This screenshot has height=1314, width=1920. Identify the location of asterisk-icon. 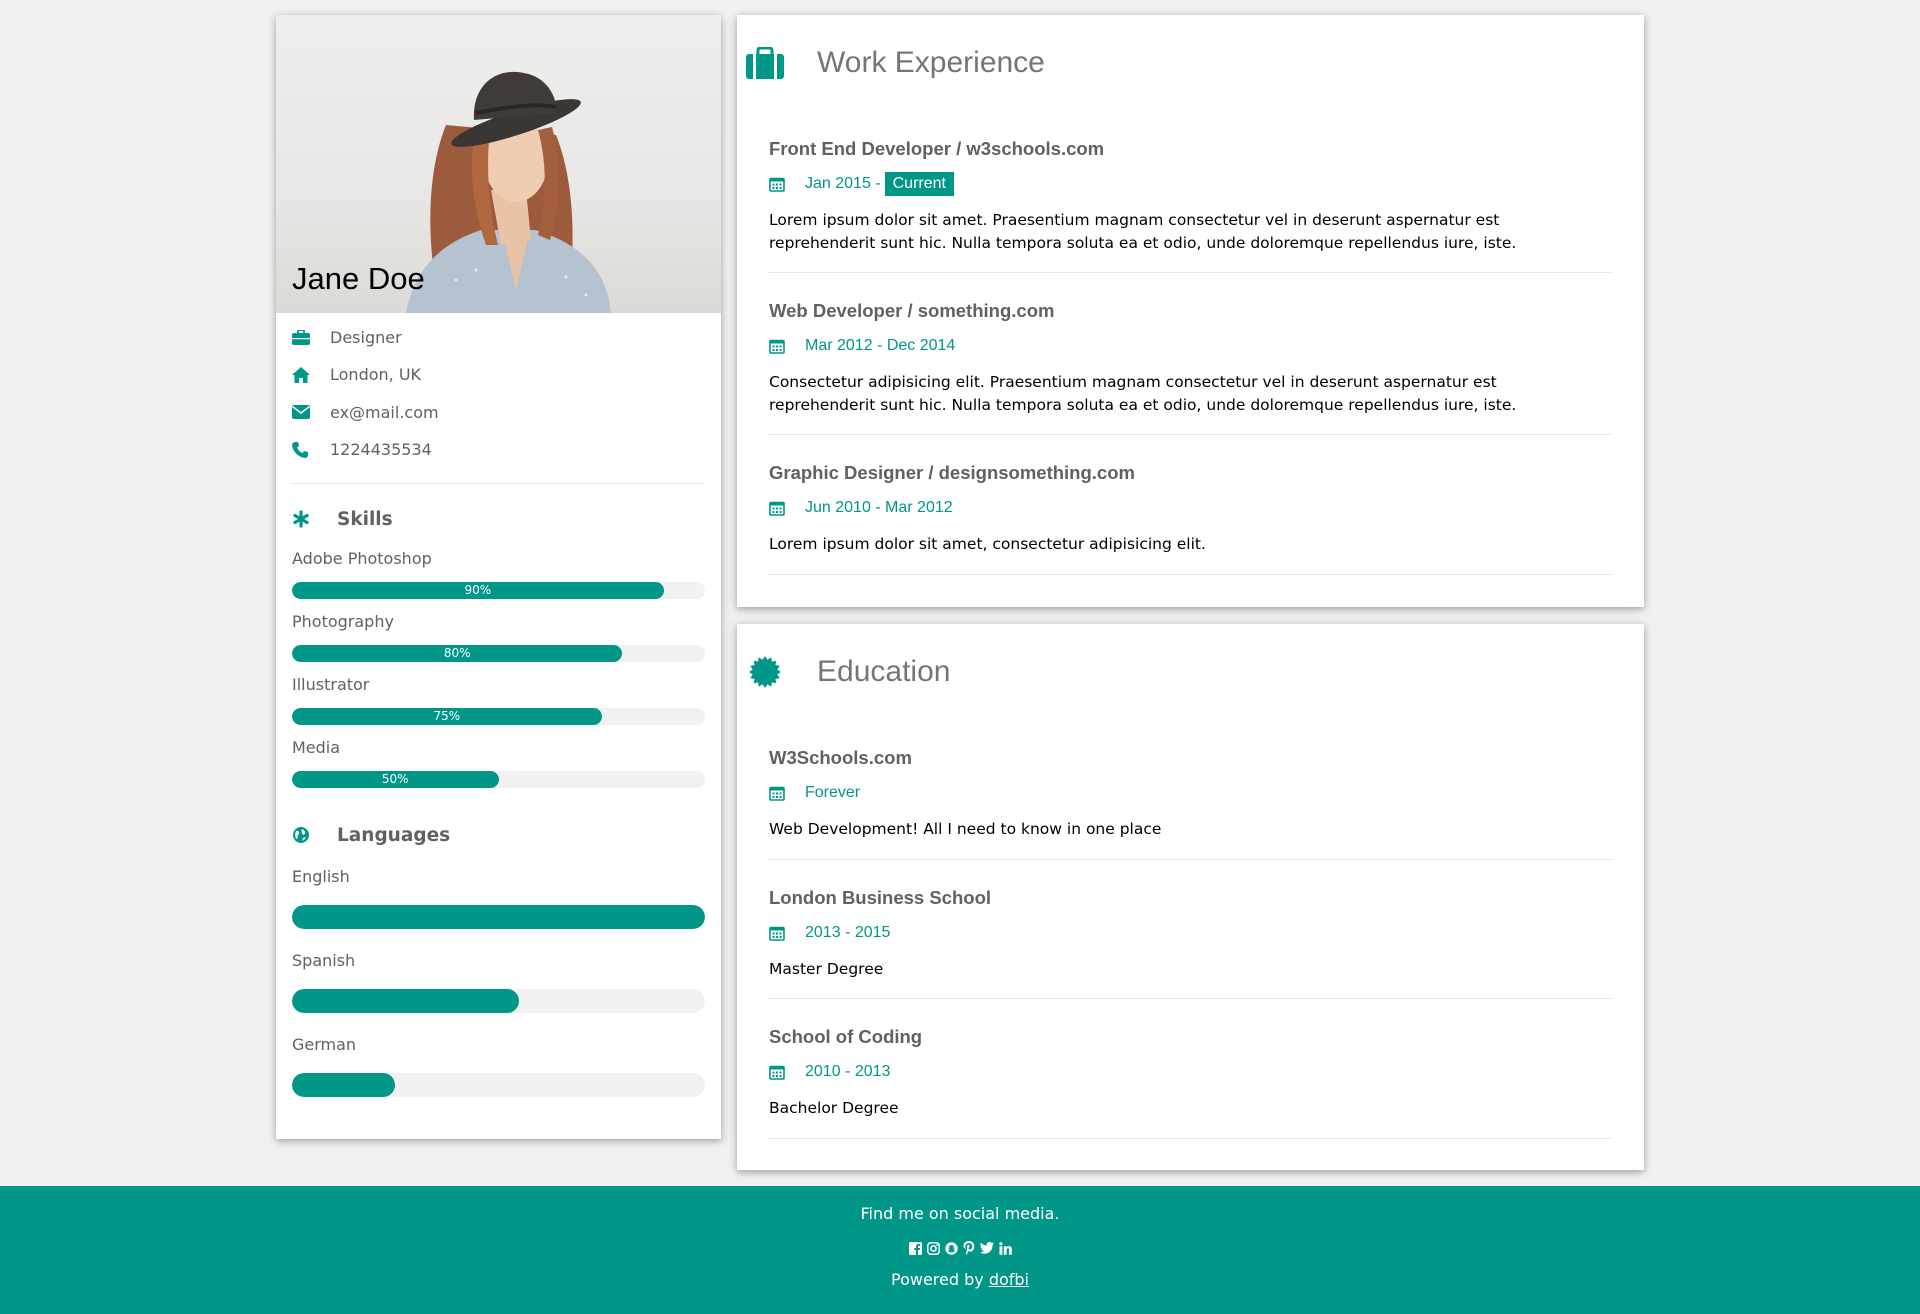
(304, 519).